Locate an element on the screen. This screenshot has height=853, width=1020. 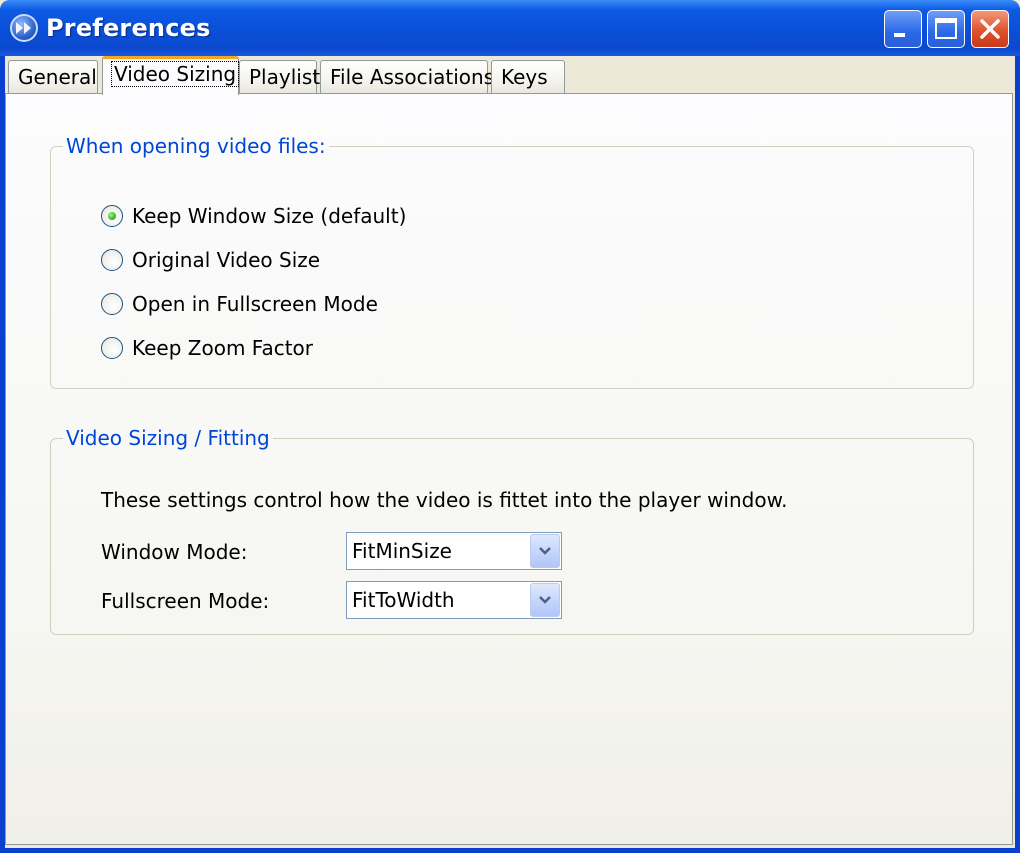
tab-video-sizing: Video Sizing is located at coordinates (171, 75).